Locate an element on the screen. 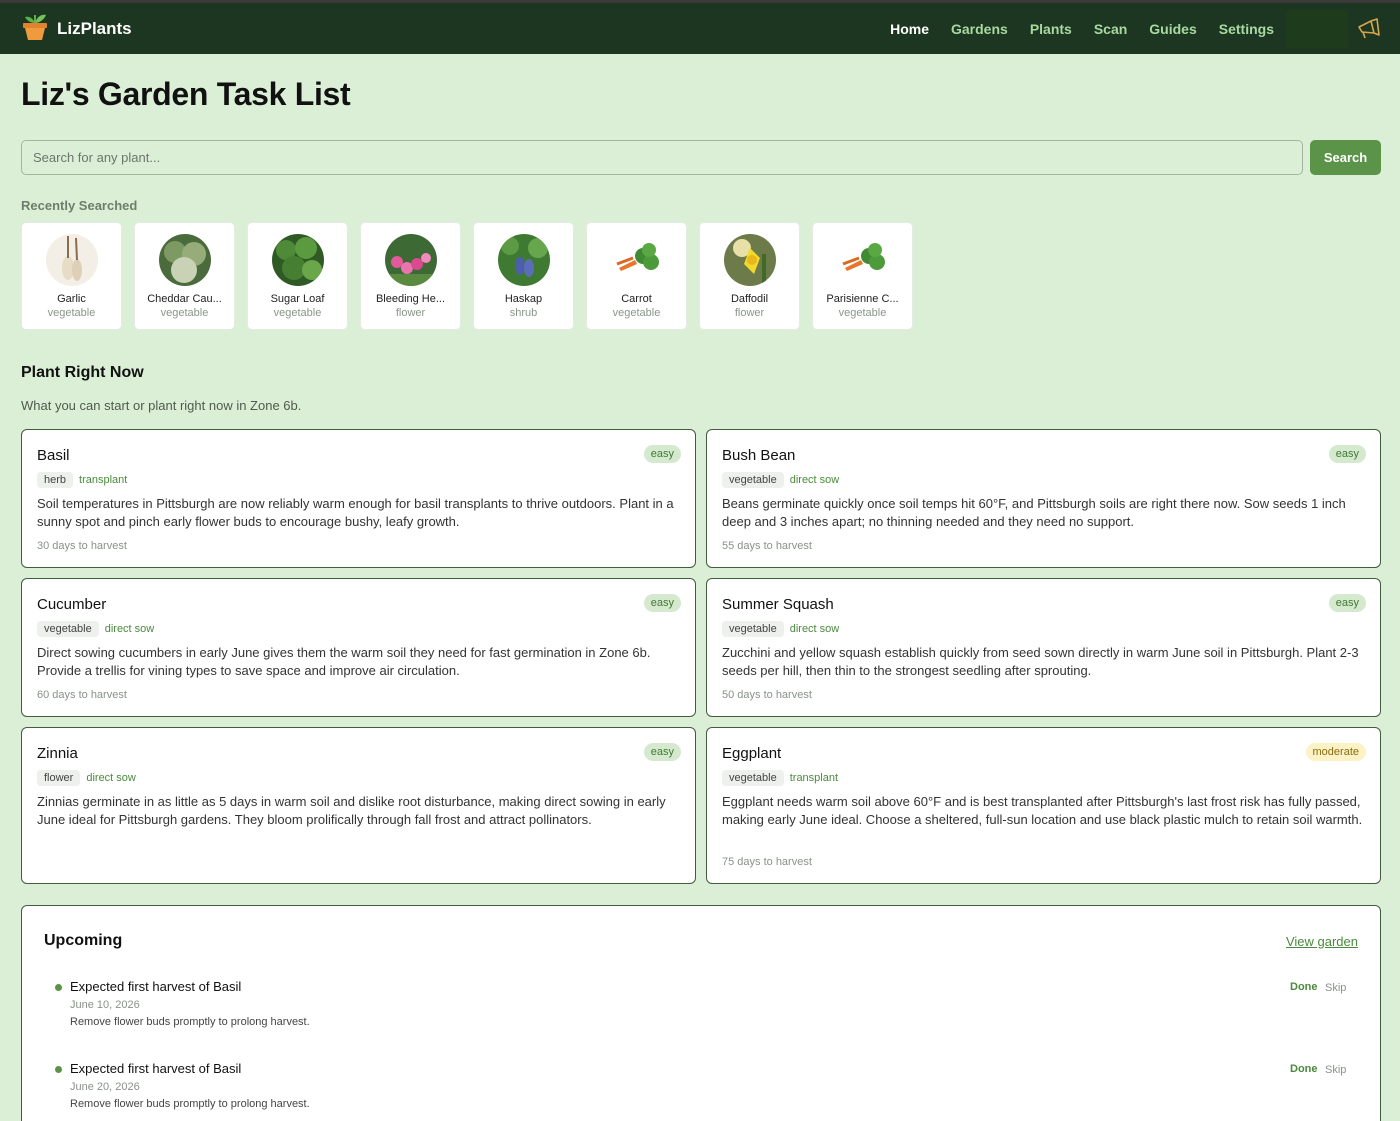  recent-name: Garlic is located at coordinates (71, 299).